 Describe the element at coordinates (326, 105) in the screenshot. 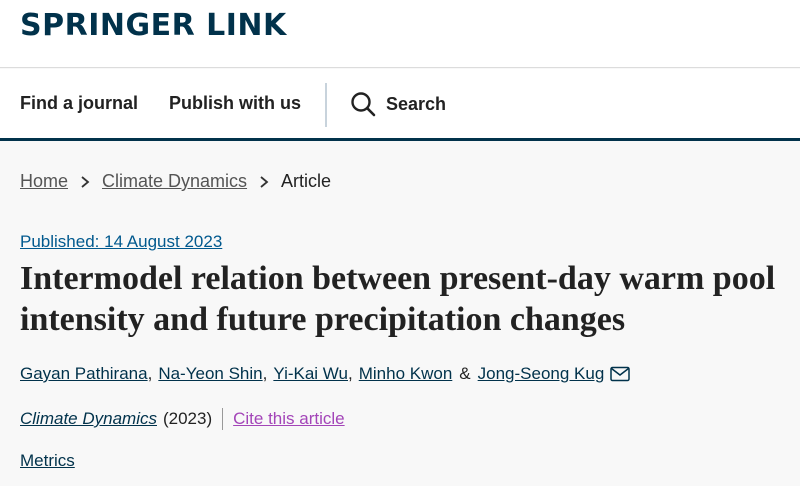

I see `nav-divider` at that location.